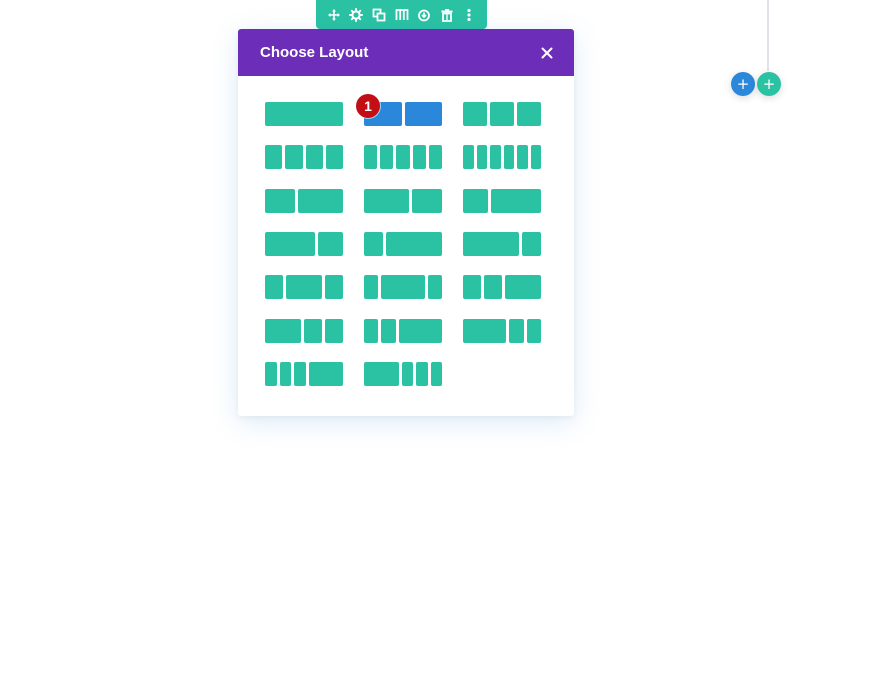  I want to click on layout-option-1_4x4, so click(304, 157).